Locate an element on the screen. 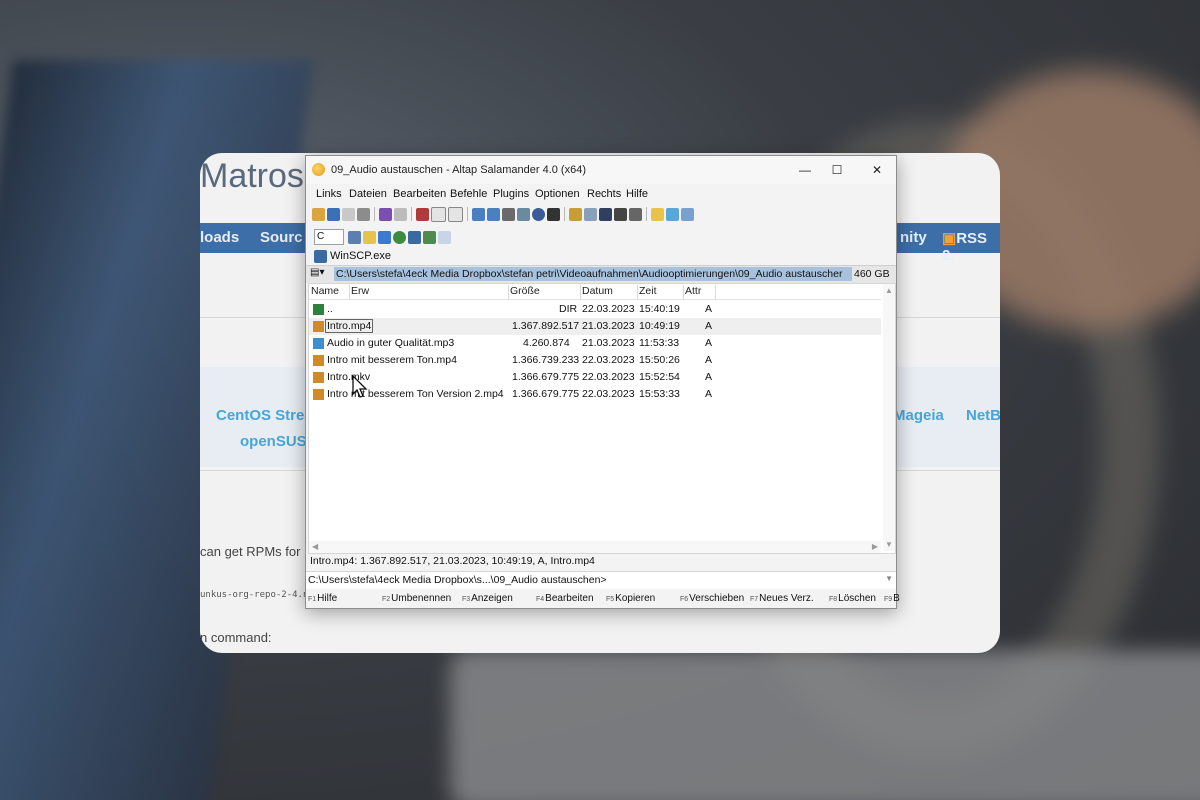 The image size is (1200, 800). fkey-edit: F4Bearbeiten is located at coordinates (565, 598).